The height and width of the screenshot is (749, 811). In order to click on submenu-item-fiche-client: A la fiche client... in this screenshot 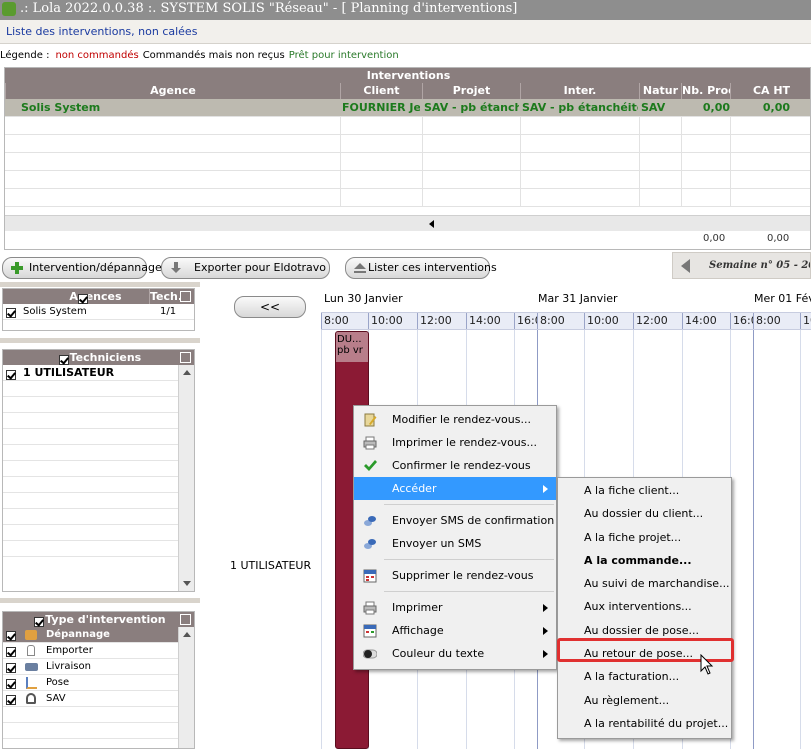, I will do `click(644, 490)`.